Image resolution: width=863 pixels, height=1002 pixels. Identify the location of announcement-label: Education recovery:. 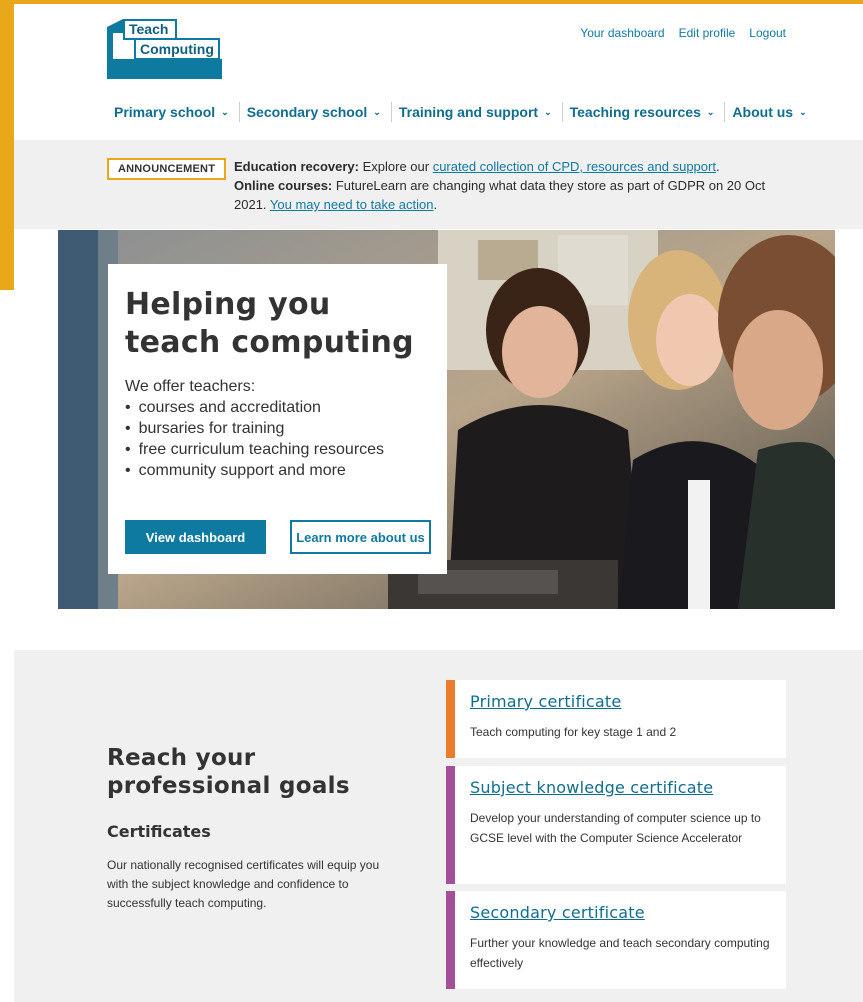
(296, 166).